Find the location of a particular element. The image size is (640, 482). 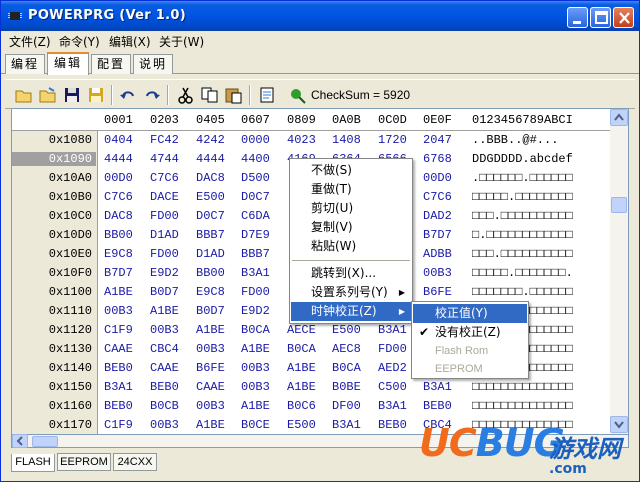

hex-cell: C7C6 is located at coordinates (164, 178).